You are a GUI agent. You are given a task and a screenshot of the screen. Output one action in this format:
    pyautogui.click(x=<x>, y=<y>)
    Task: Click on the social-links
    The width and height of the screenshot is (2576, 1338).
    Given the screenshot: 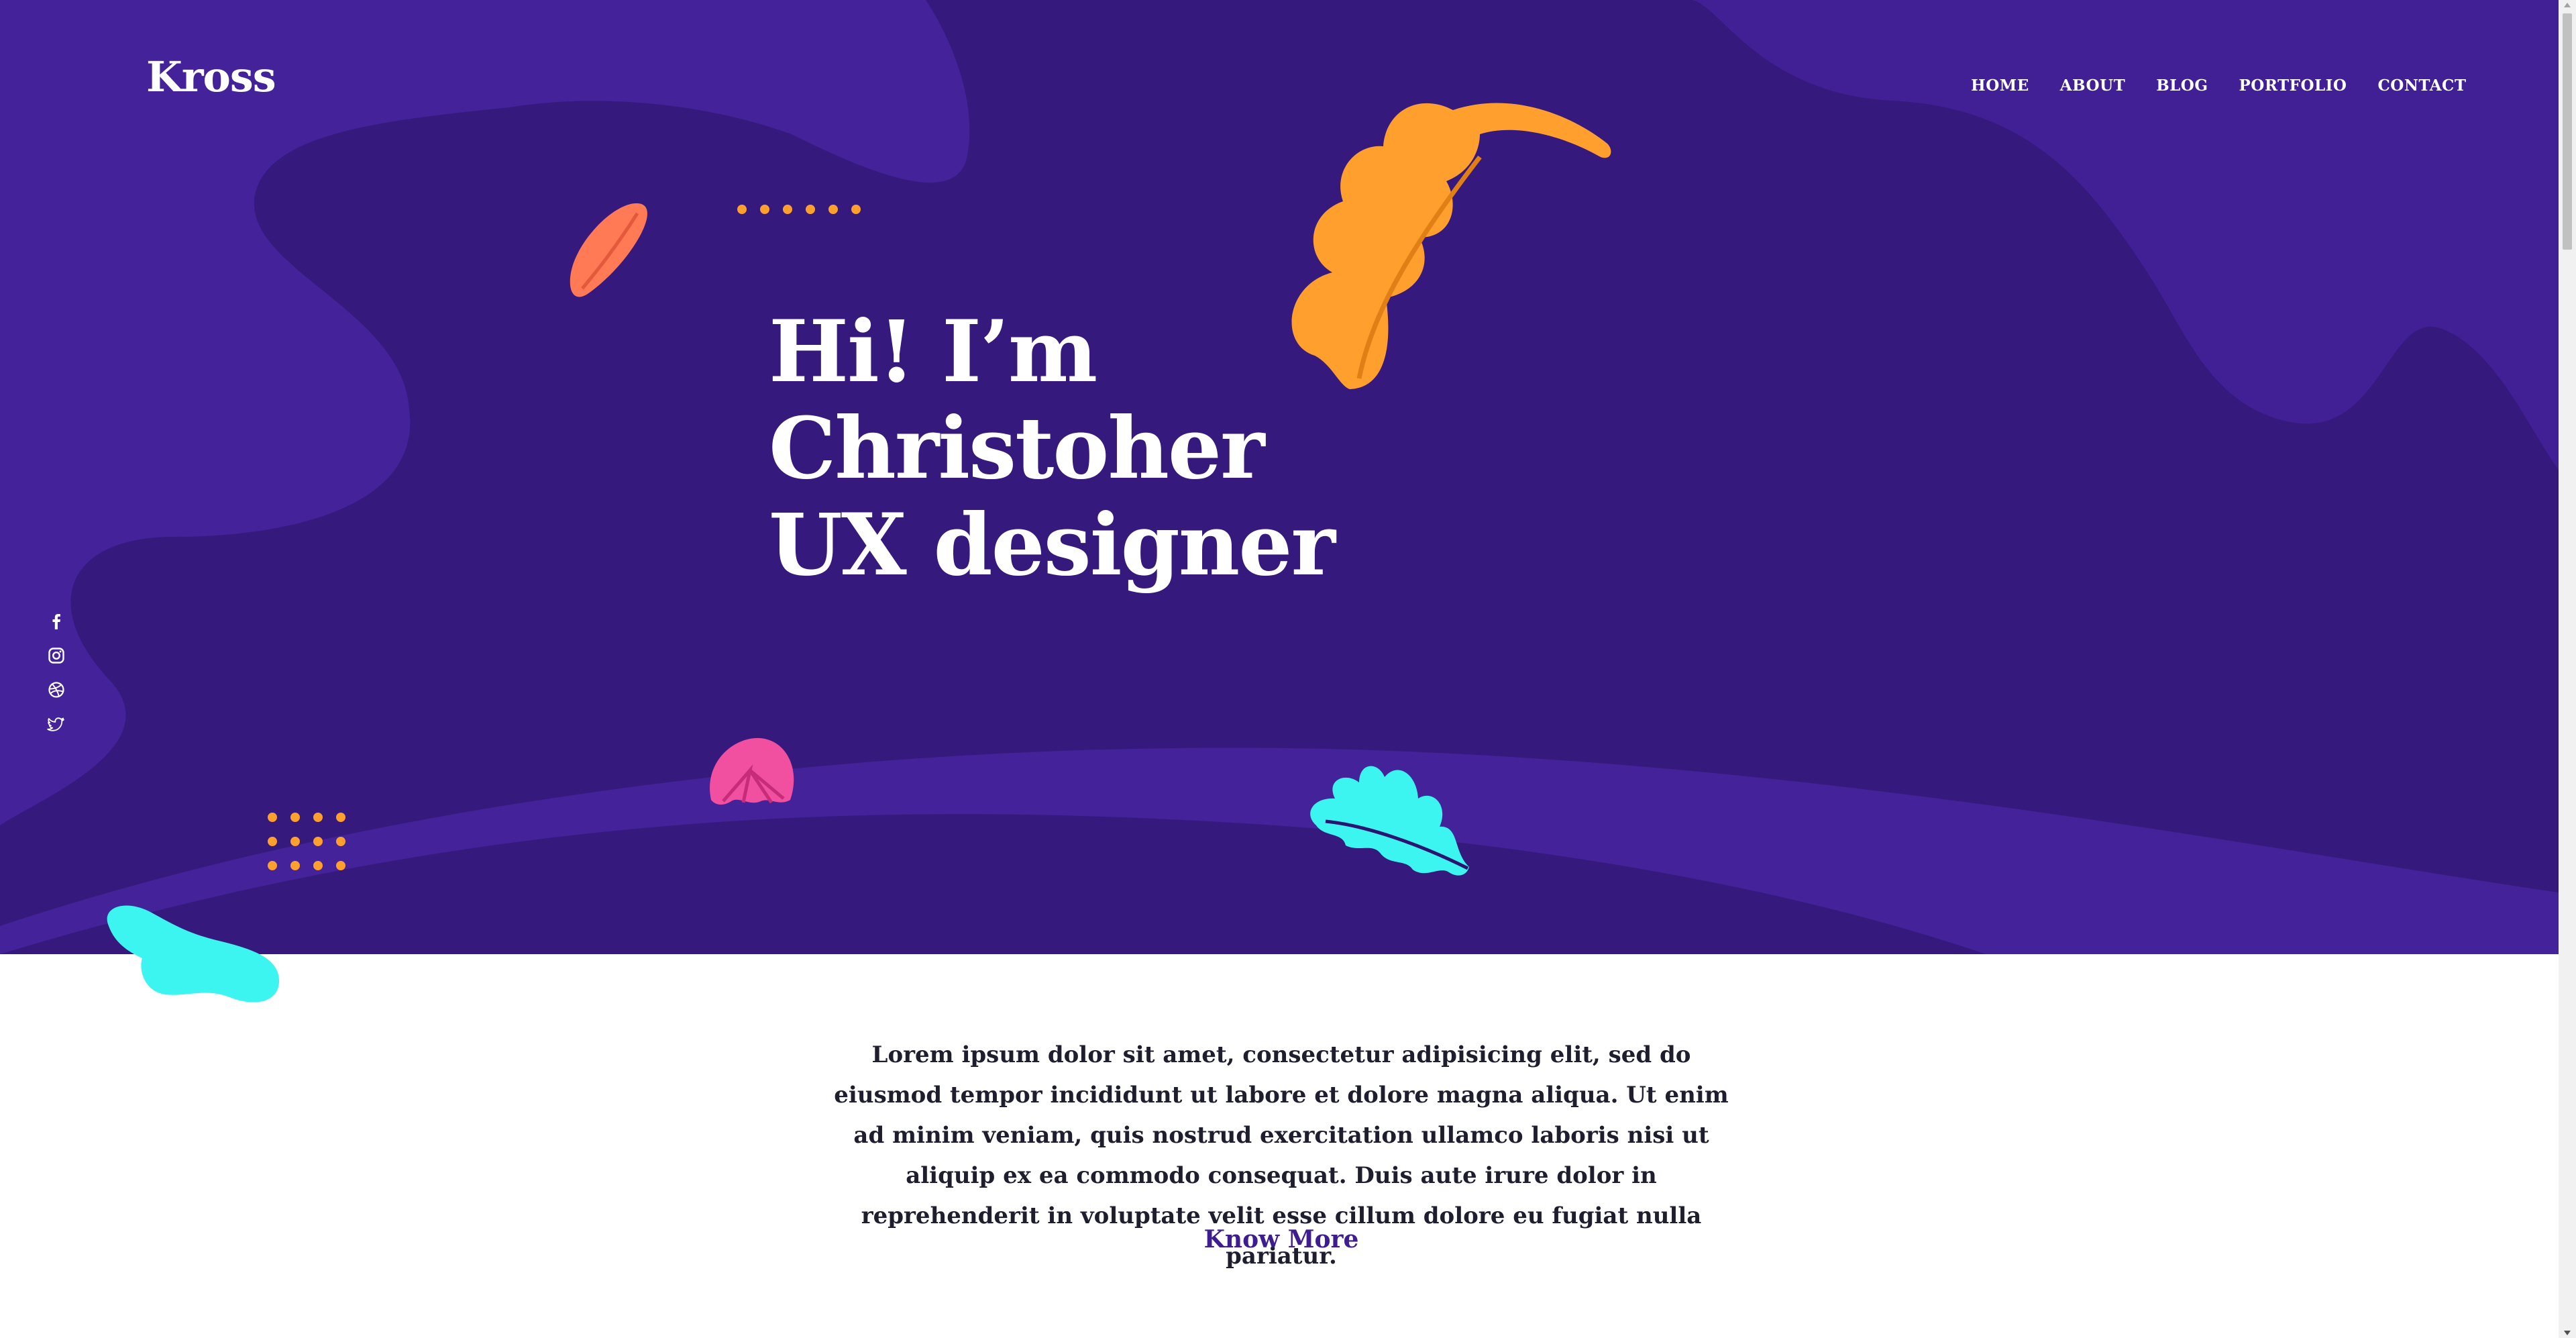 What is the action you would take?
    pyautogui.click(x=56, y=680)
    